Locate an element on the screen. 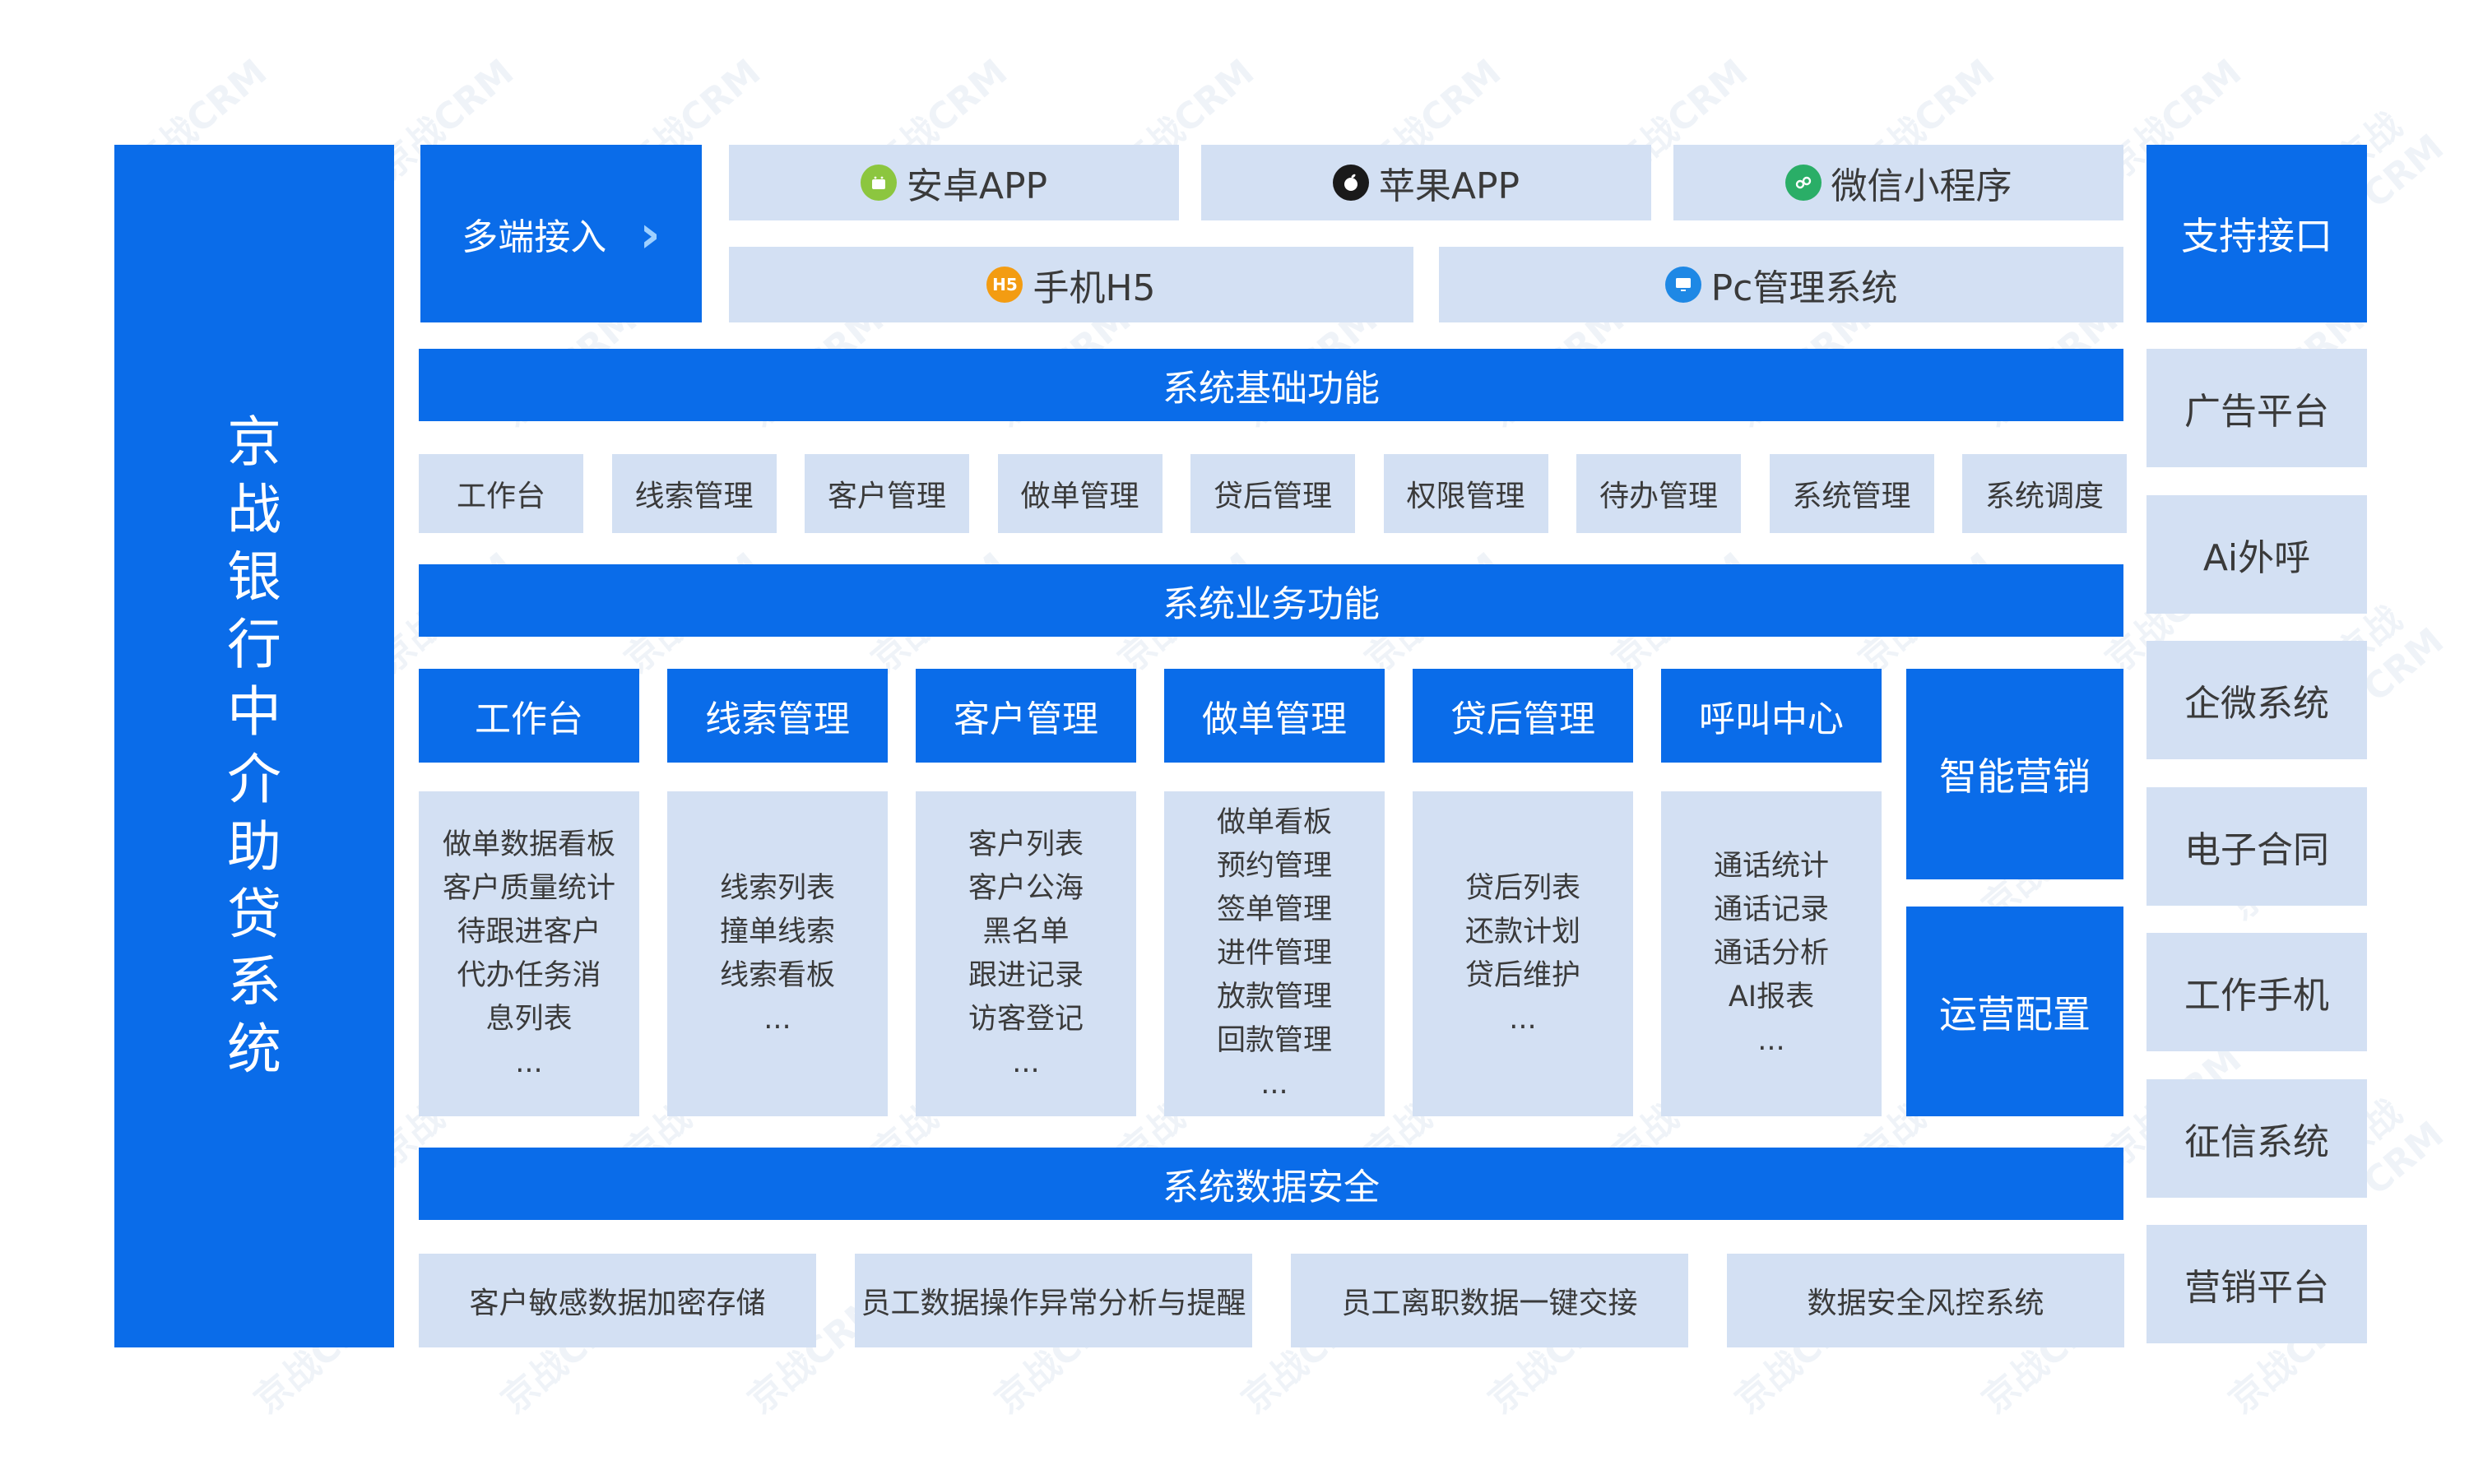 This screenshot has height=1484, width=2469. module-header: 工作台 is located at coordinates (529, 716).